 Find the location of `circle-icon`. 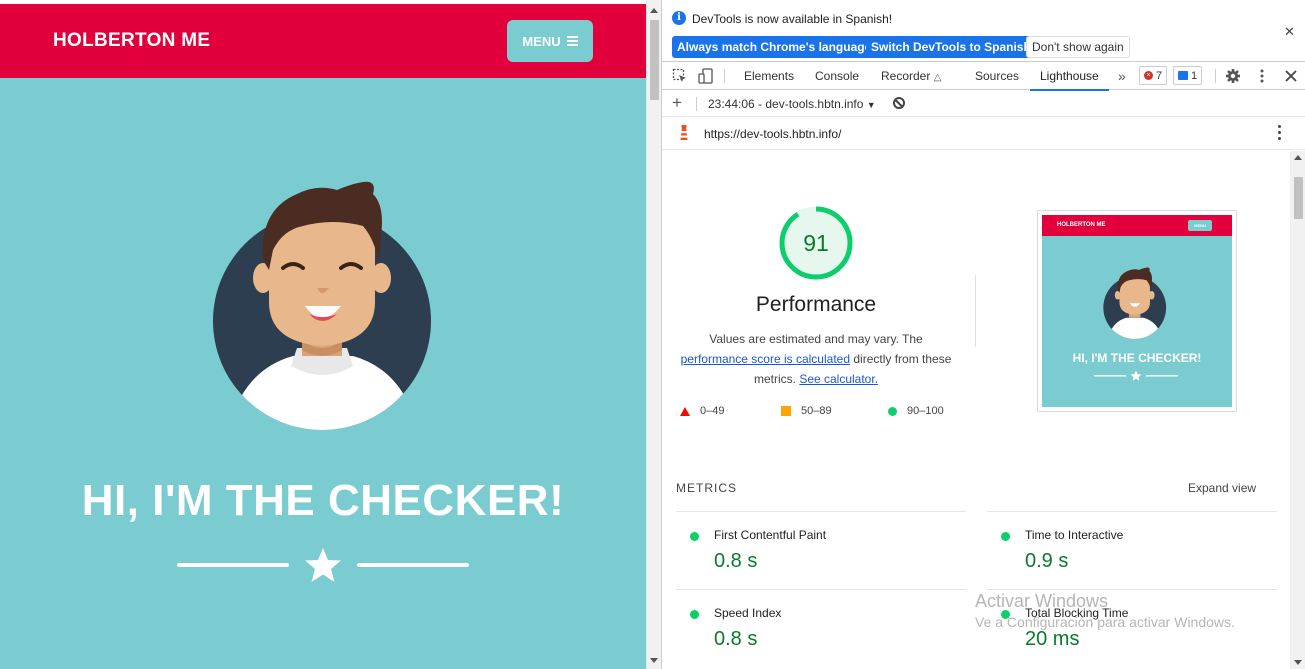

circle-icon is located at coordinates (892, 411).